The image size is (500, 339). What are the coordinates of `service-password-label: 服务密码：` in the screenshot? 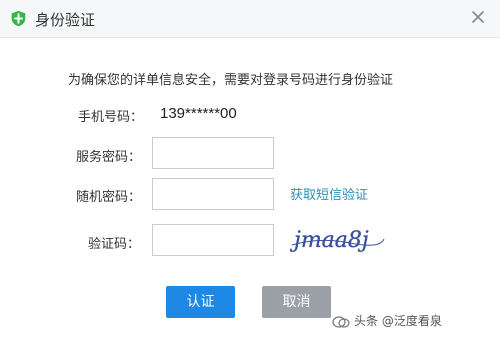 It's located at (109, 157).